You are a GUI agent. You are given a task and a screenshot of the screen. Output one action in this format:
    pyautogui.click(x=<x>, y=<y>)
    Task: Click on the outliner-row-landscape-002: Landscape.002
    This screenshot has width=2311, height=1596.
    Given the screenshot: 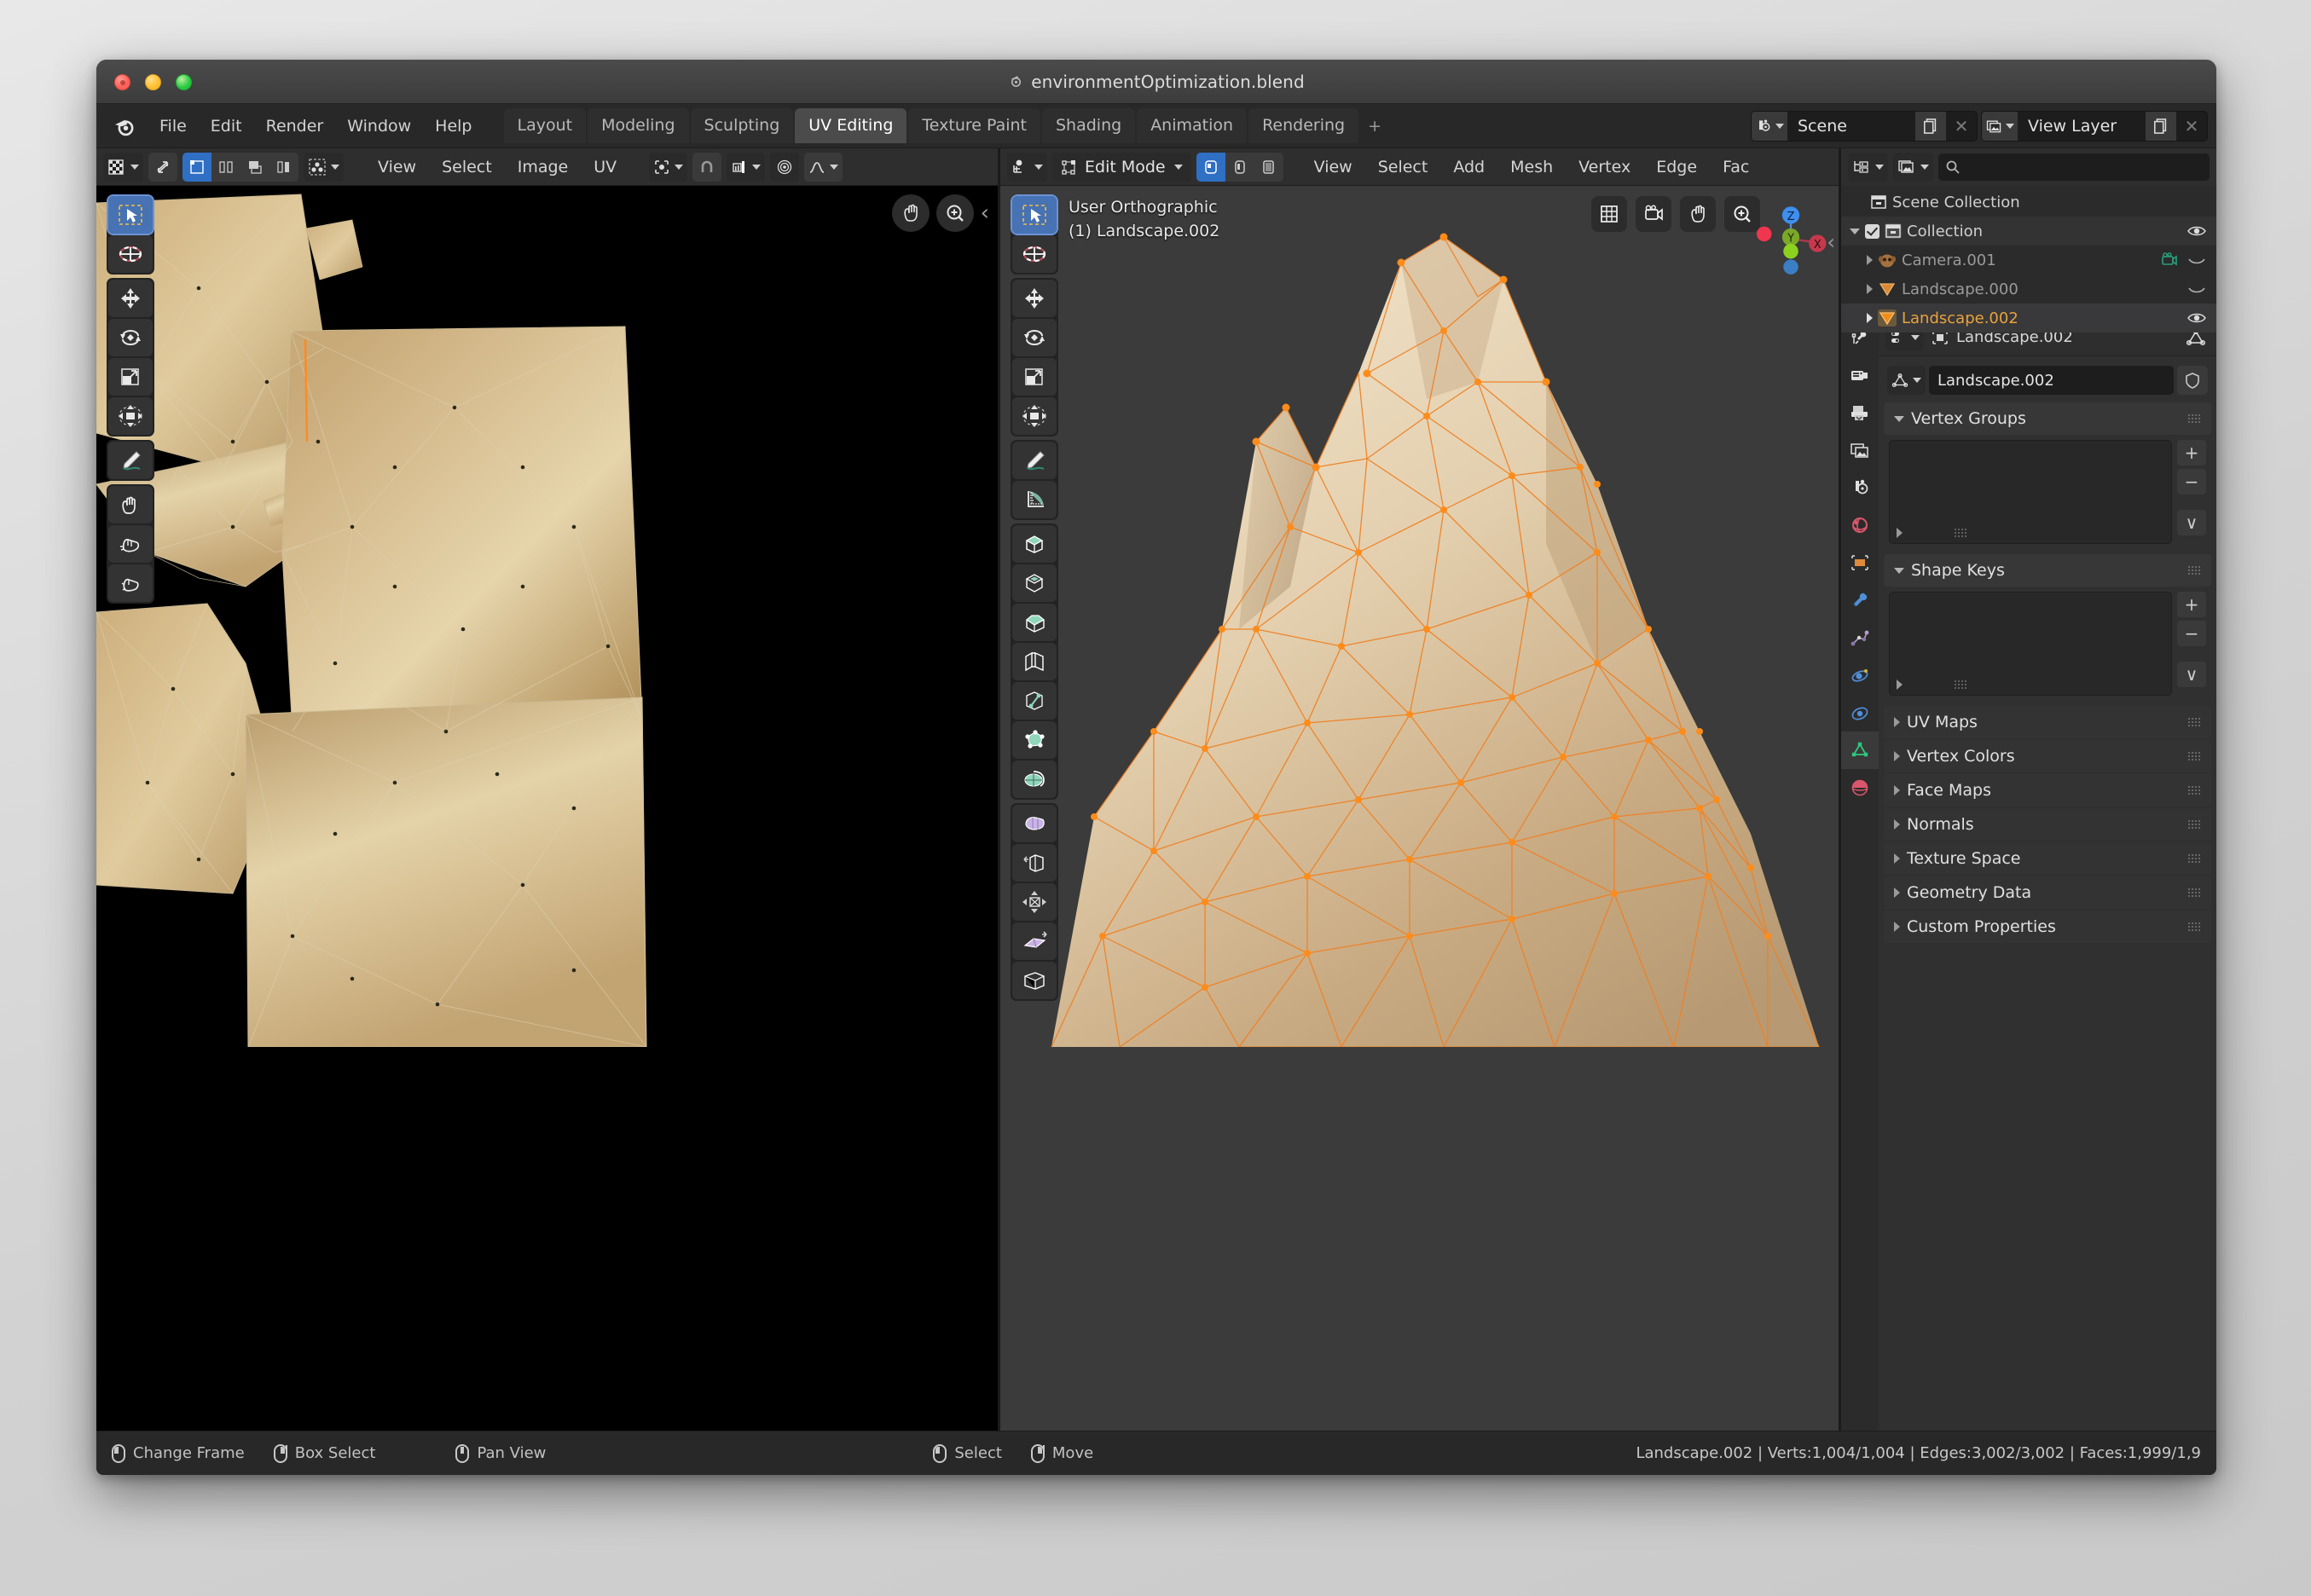 What is the action you would take?
    pyautogui.click(x=2028, y=318)
    